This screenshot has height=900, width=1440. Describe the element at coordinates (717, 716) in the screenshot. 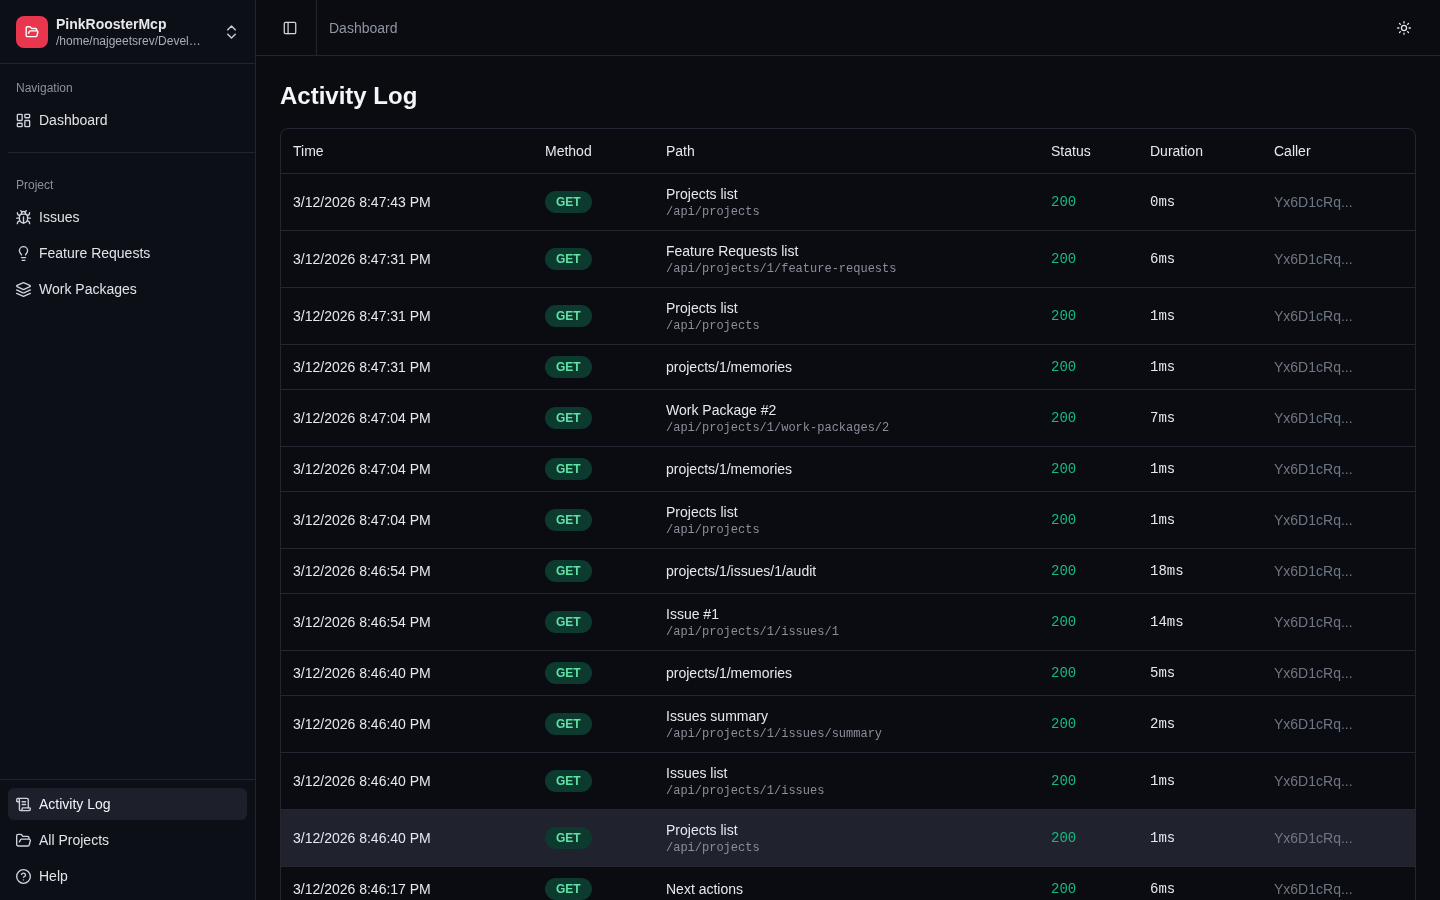

I see `endpoint-title: Issues summary` at that location.